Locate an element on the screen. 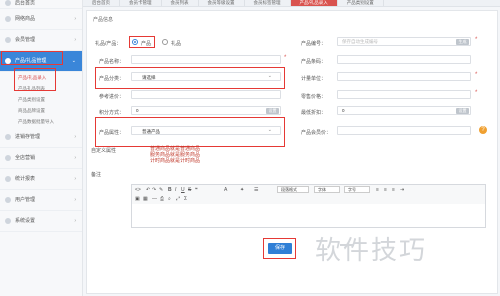 The height and width of the screenshot is (296, 500). sidebar-item-members: 会员管理 › is located at coordinates (41, 40).